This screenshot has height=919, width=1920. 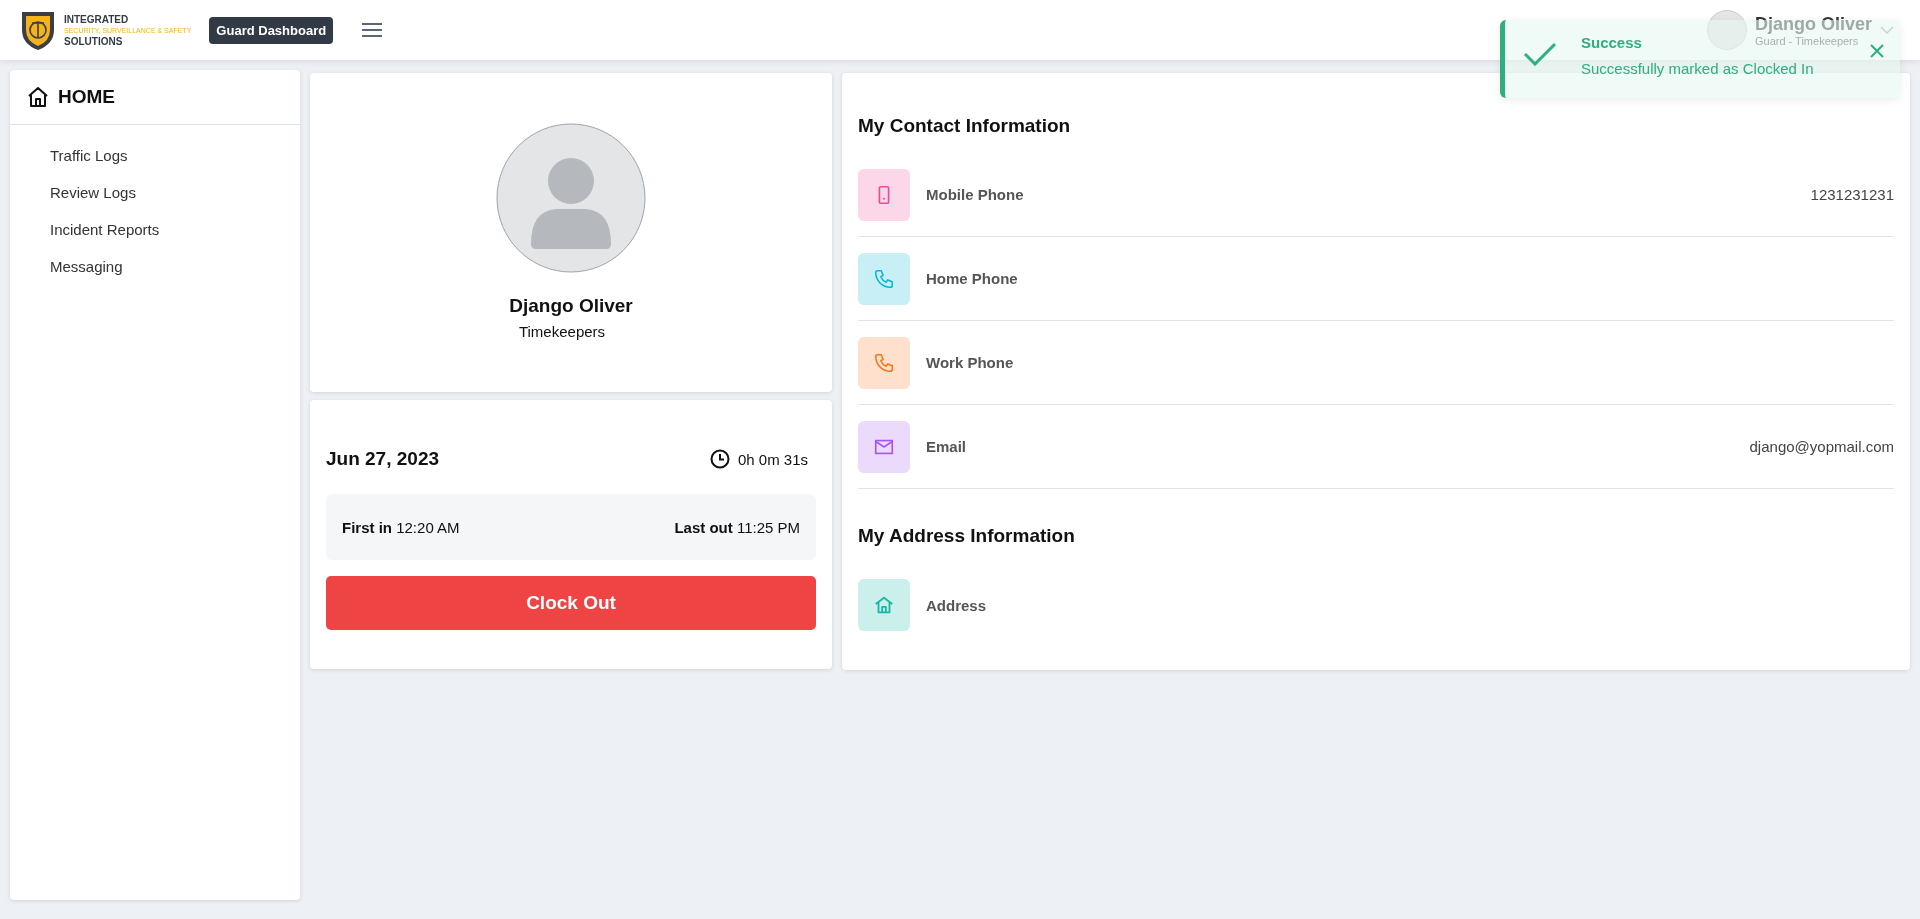 I want to click on logo-text: INTEGRATED, so click(x=97, y=19).